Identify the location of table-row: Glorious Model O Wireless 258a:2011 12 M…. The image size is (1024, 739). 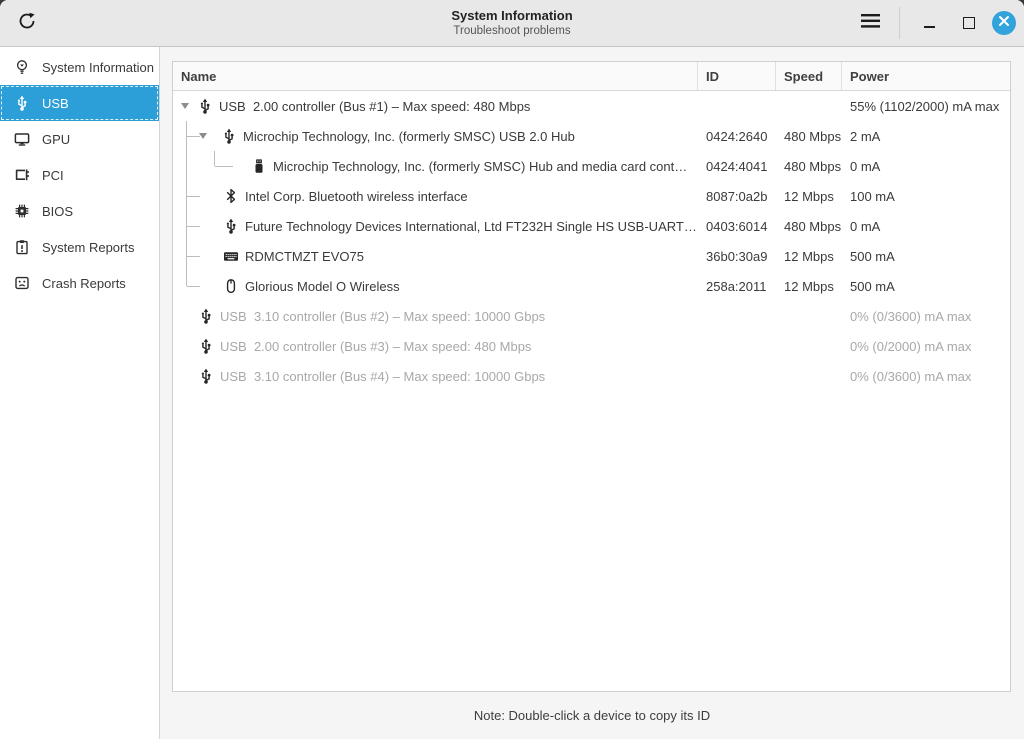
(591, 286).